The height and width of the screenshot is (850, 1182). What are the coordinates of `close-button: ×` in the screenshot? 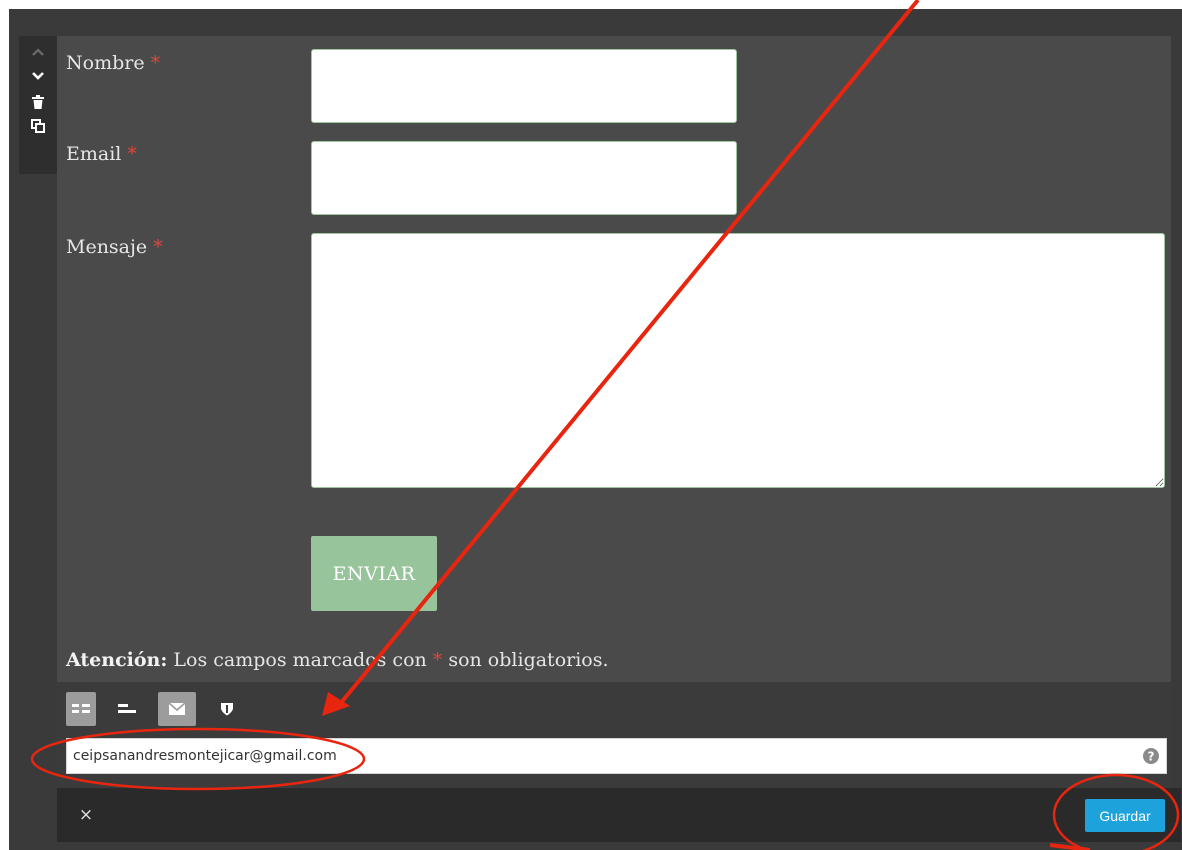 It's located at (86, 815).